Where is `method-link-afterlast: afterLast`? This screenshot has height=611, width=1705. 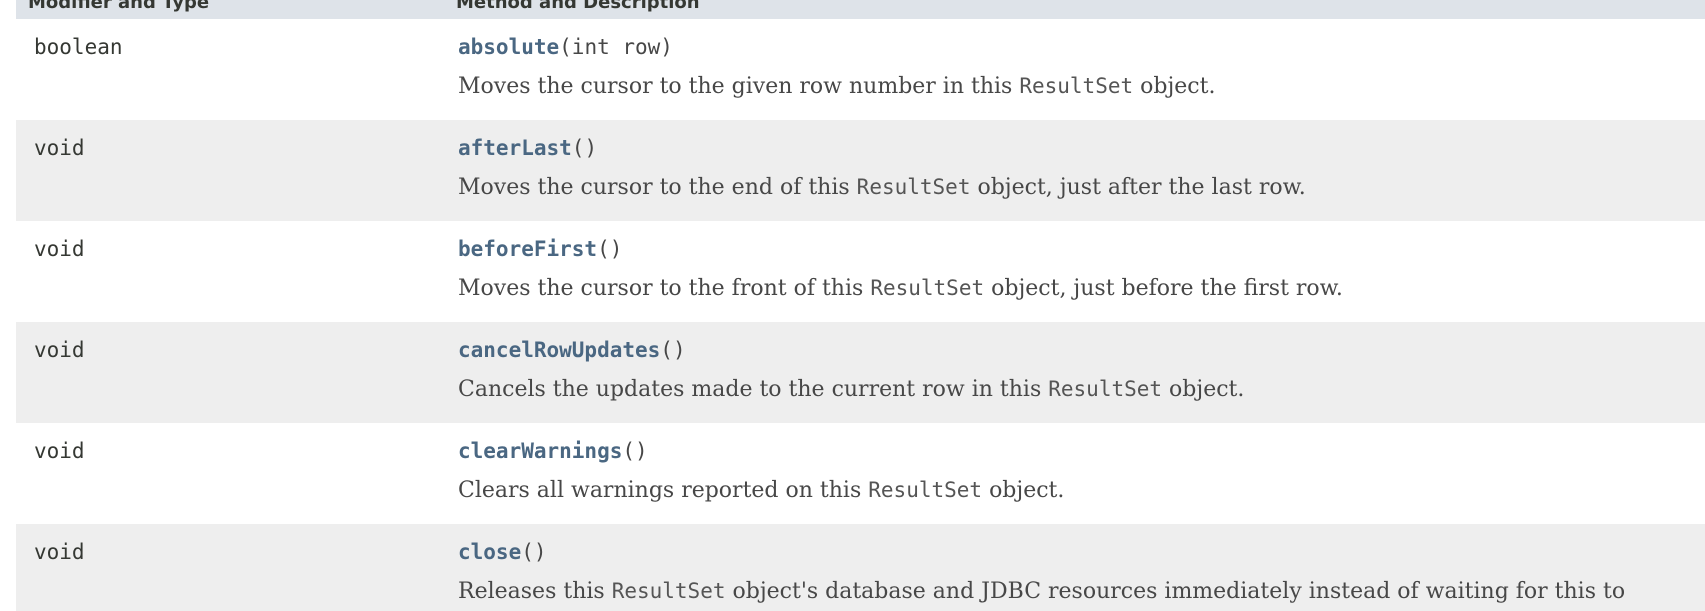 method-link-afterlast: afterLast is located at coordinates (515, 148).